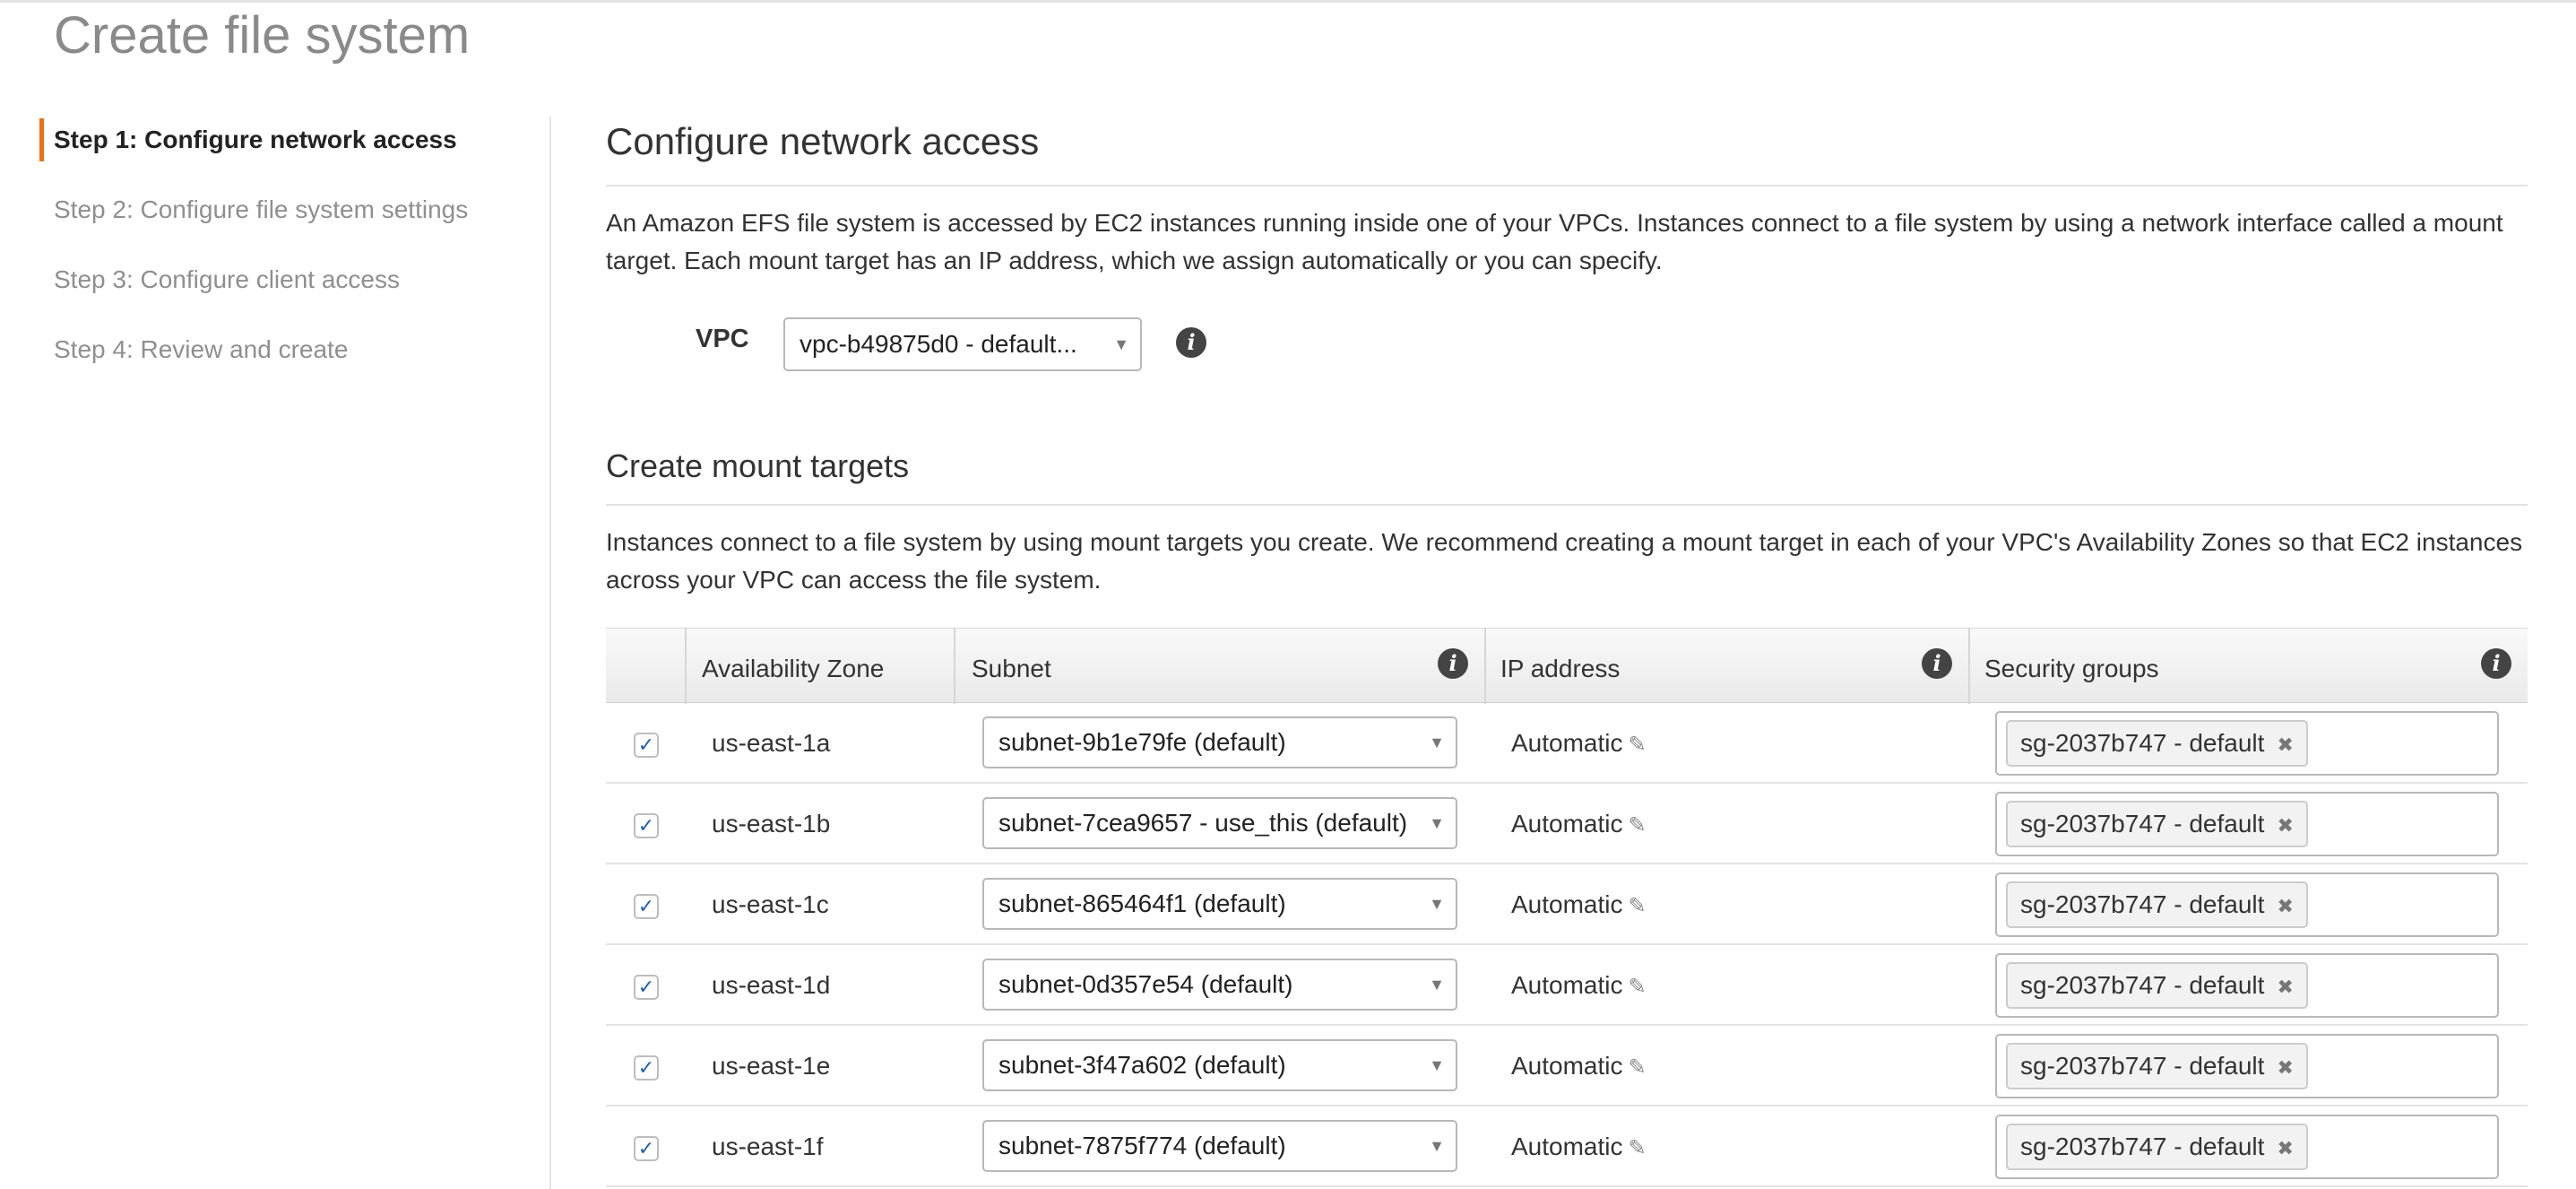  I want to click on header-availability-zone: Availability Zone, so click(793, 669).